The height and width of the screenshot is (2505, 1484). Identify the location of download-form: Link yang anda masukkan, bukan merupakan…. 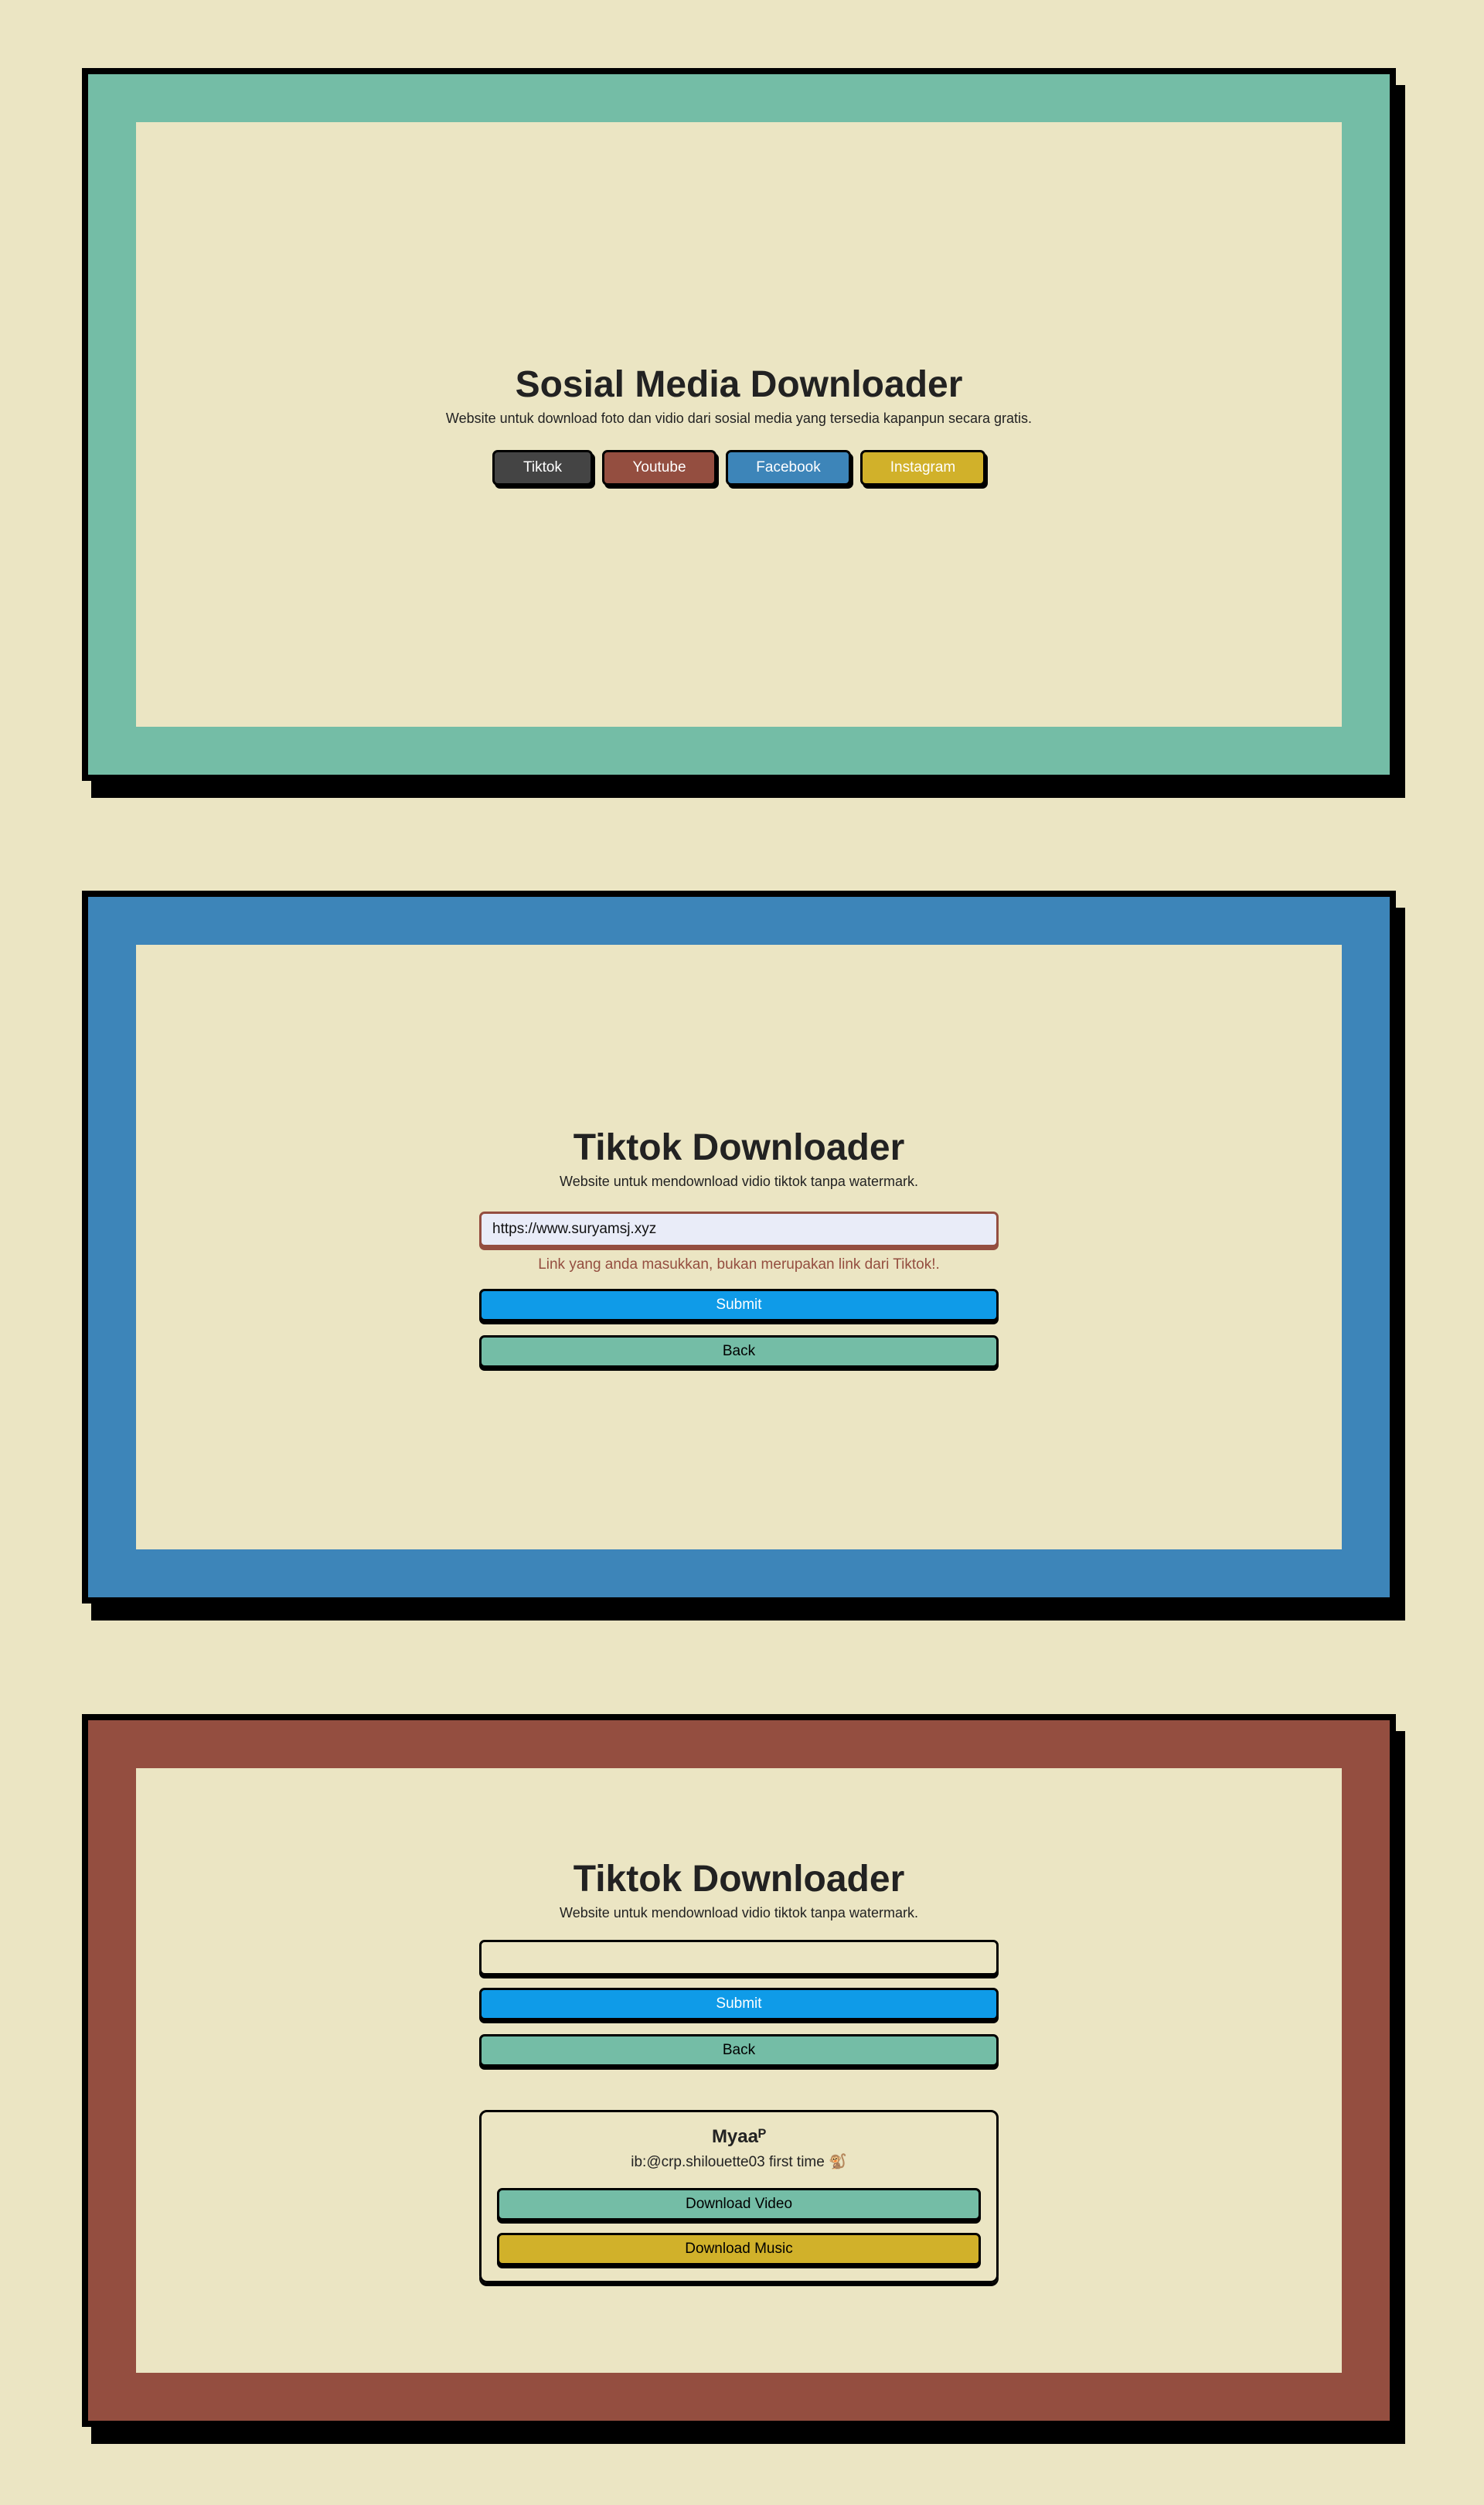
(739, 1290).